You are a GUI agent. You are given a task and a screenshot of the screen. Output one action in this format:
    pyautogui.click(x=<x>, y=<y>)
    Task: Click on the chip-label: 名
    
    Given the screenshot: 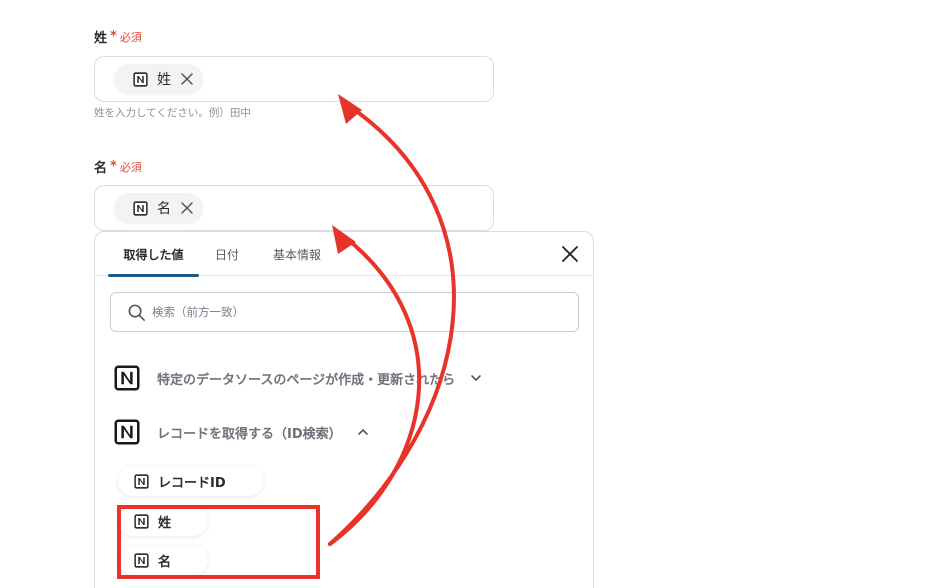 What is the action you would take?
    pyautogui.click(x=164, y=209)
    